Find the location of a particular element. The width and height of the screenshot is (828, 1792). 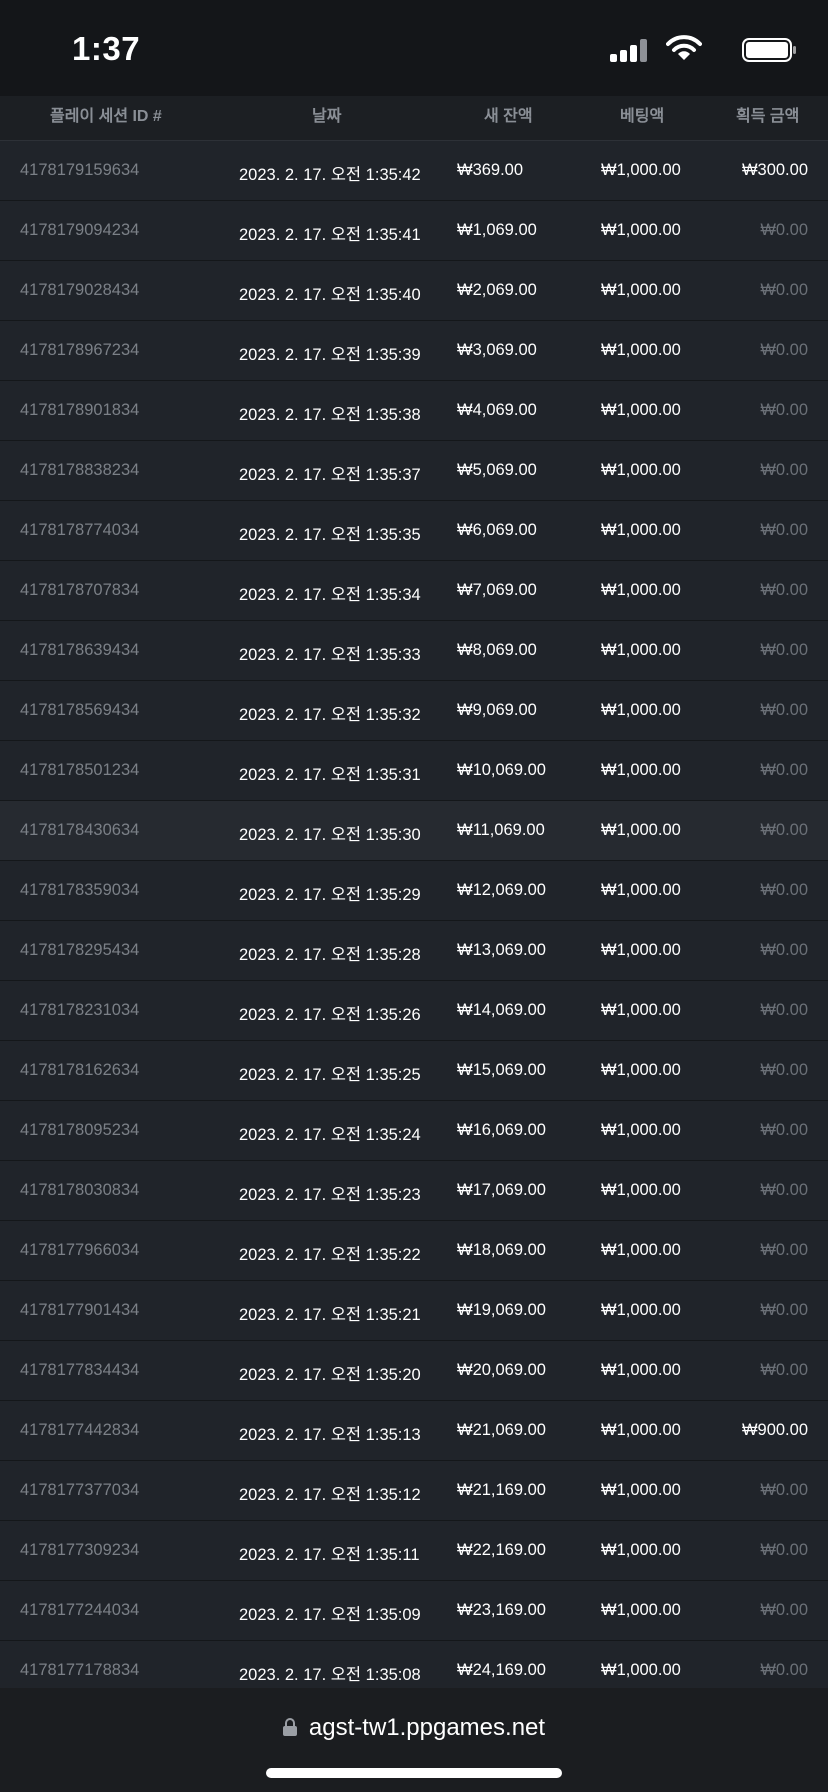

battery-icon is located at coordinates (770, 50).